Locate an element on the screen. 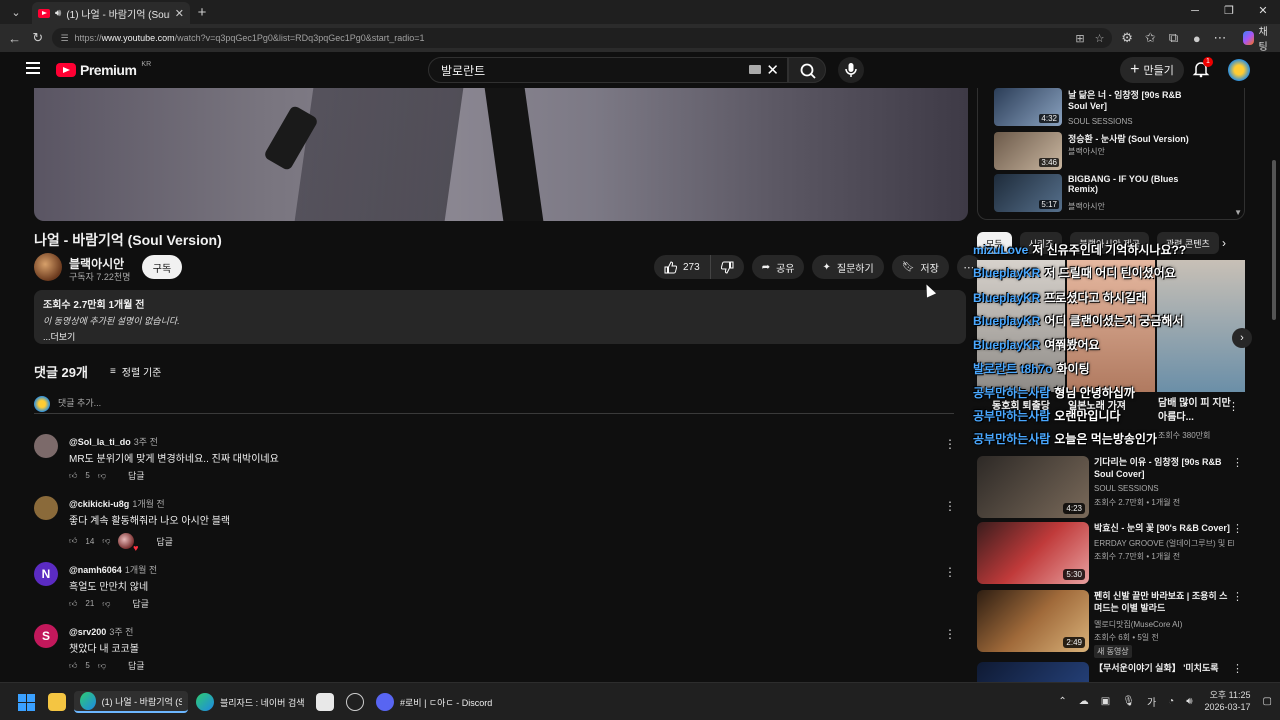 Image resolution: width=1280 pixels, height=720 pixels. search-button is located at coordinates (807, 70).